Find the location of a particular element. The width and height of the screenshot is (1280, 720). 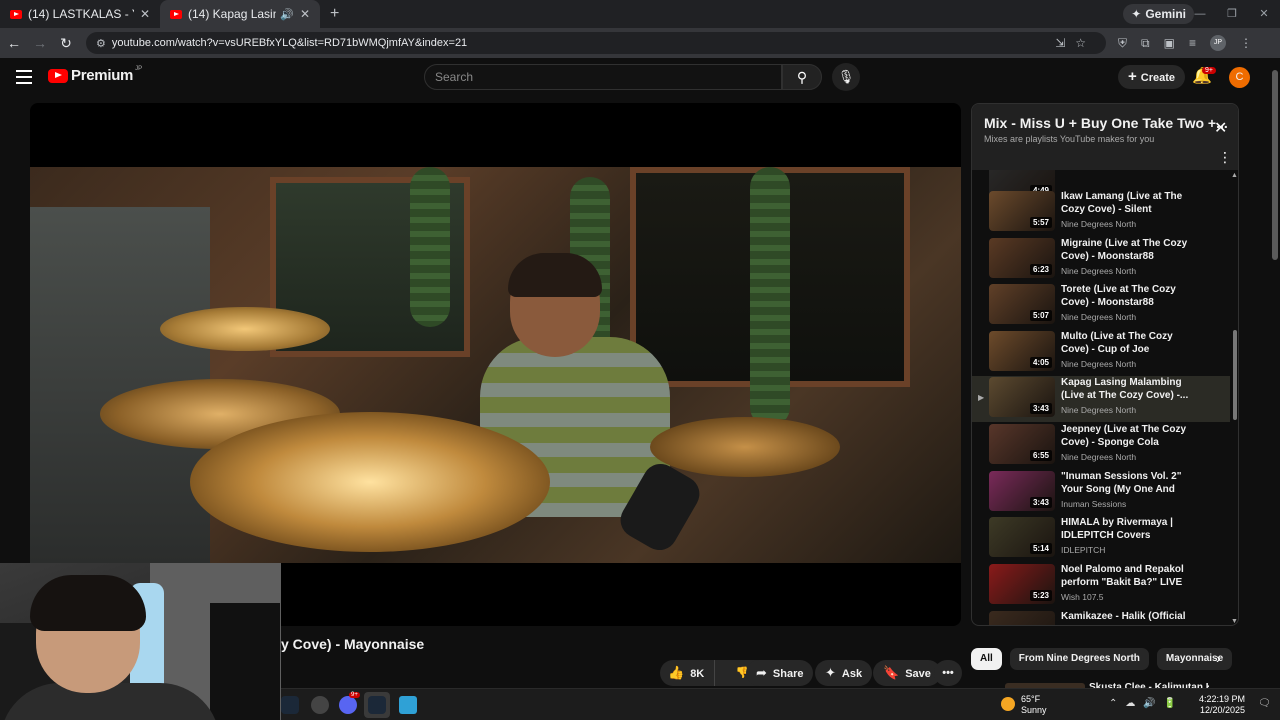

save-label: Save is located at coordinates (918, 674).